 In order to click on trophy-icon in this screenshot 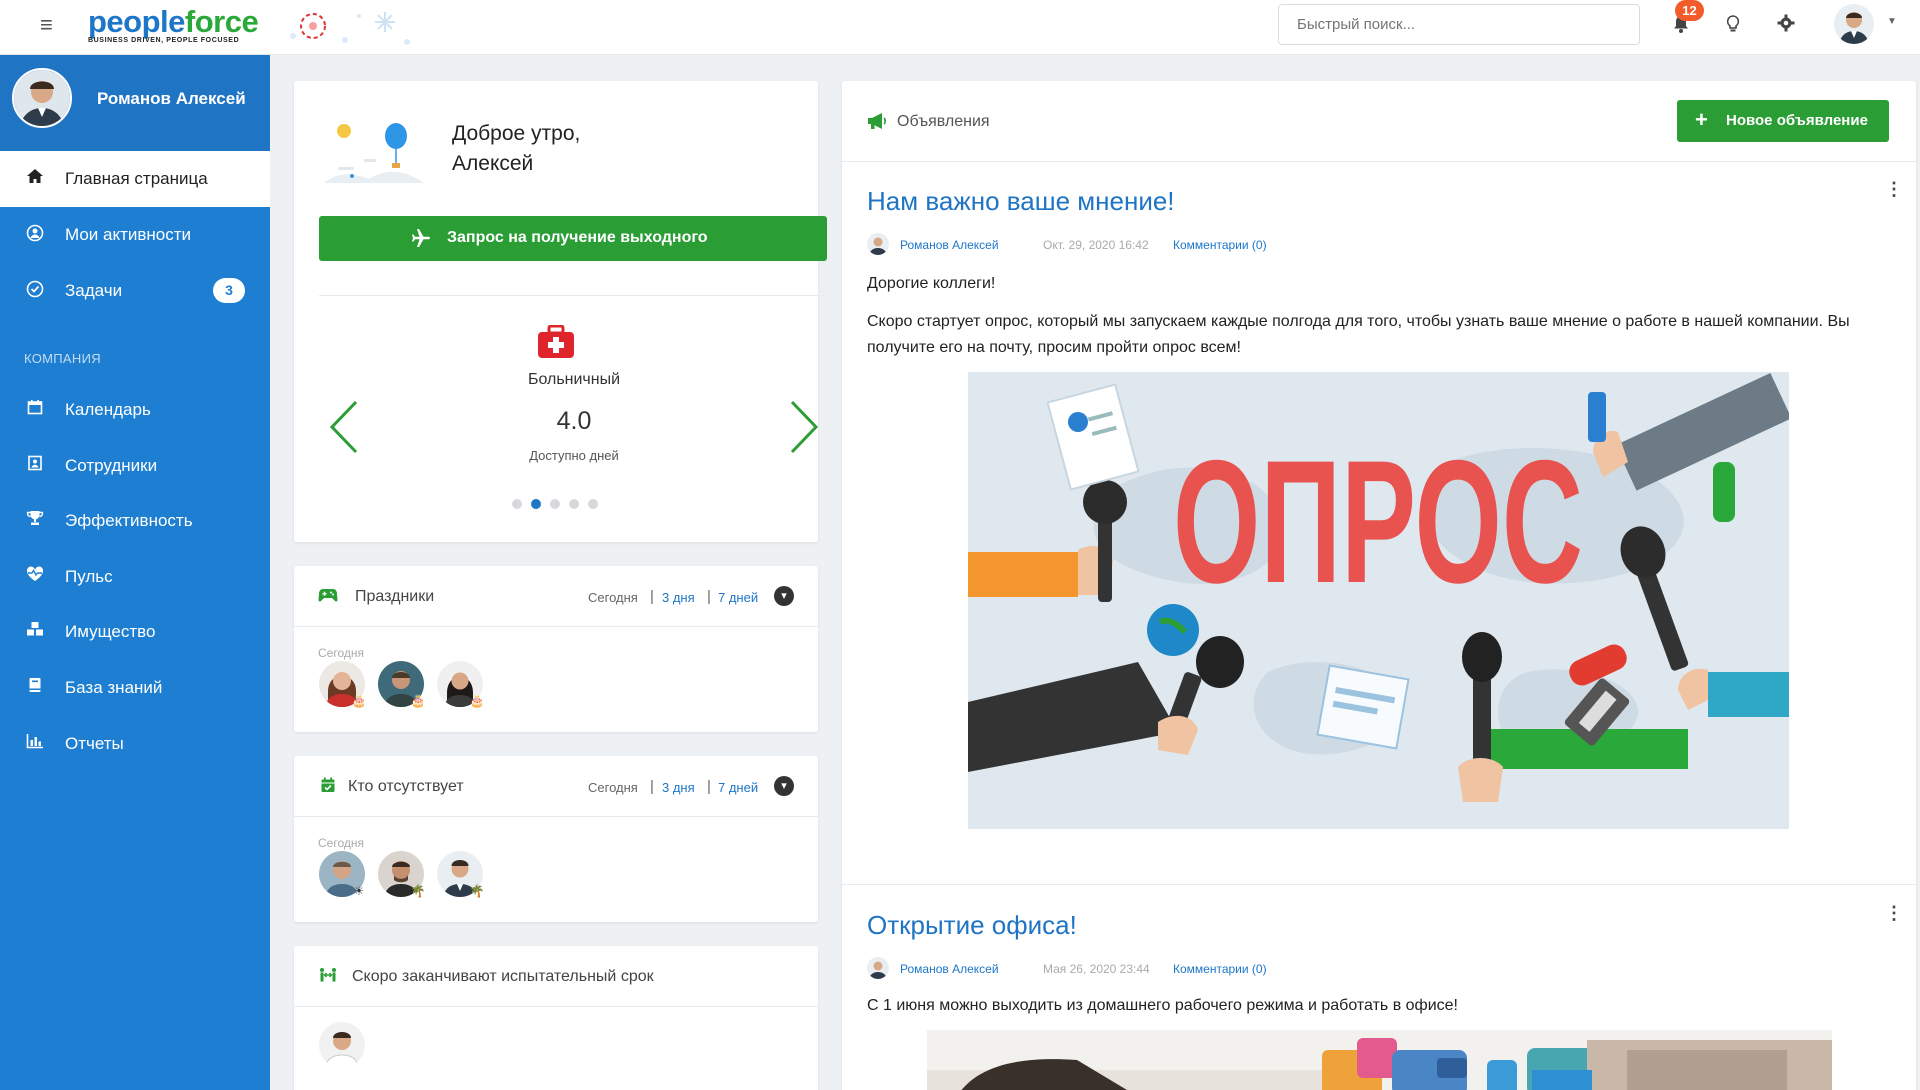, I will do `click(35, 521)`.